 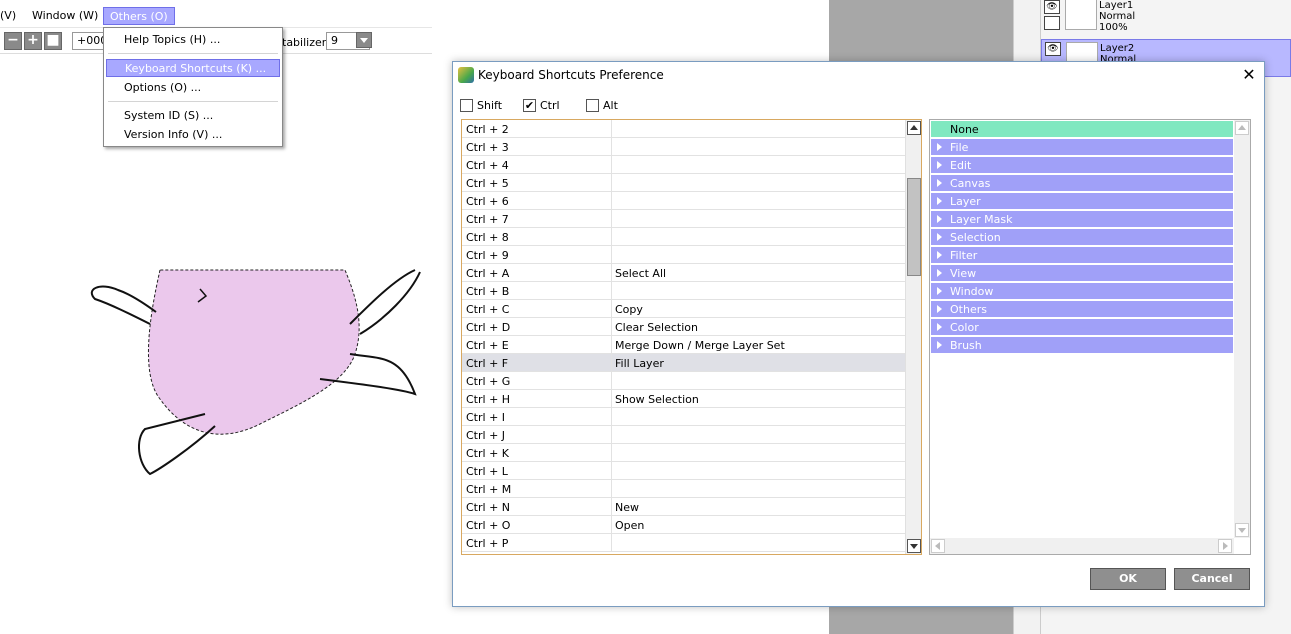 What do you see at coordinates (683, 165) in the screenshot?
I see `shortcut-row: Ctrl + 4` at bounding box center [683, 165].